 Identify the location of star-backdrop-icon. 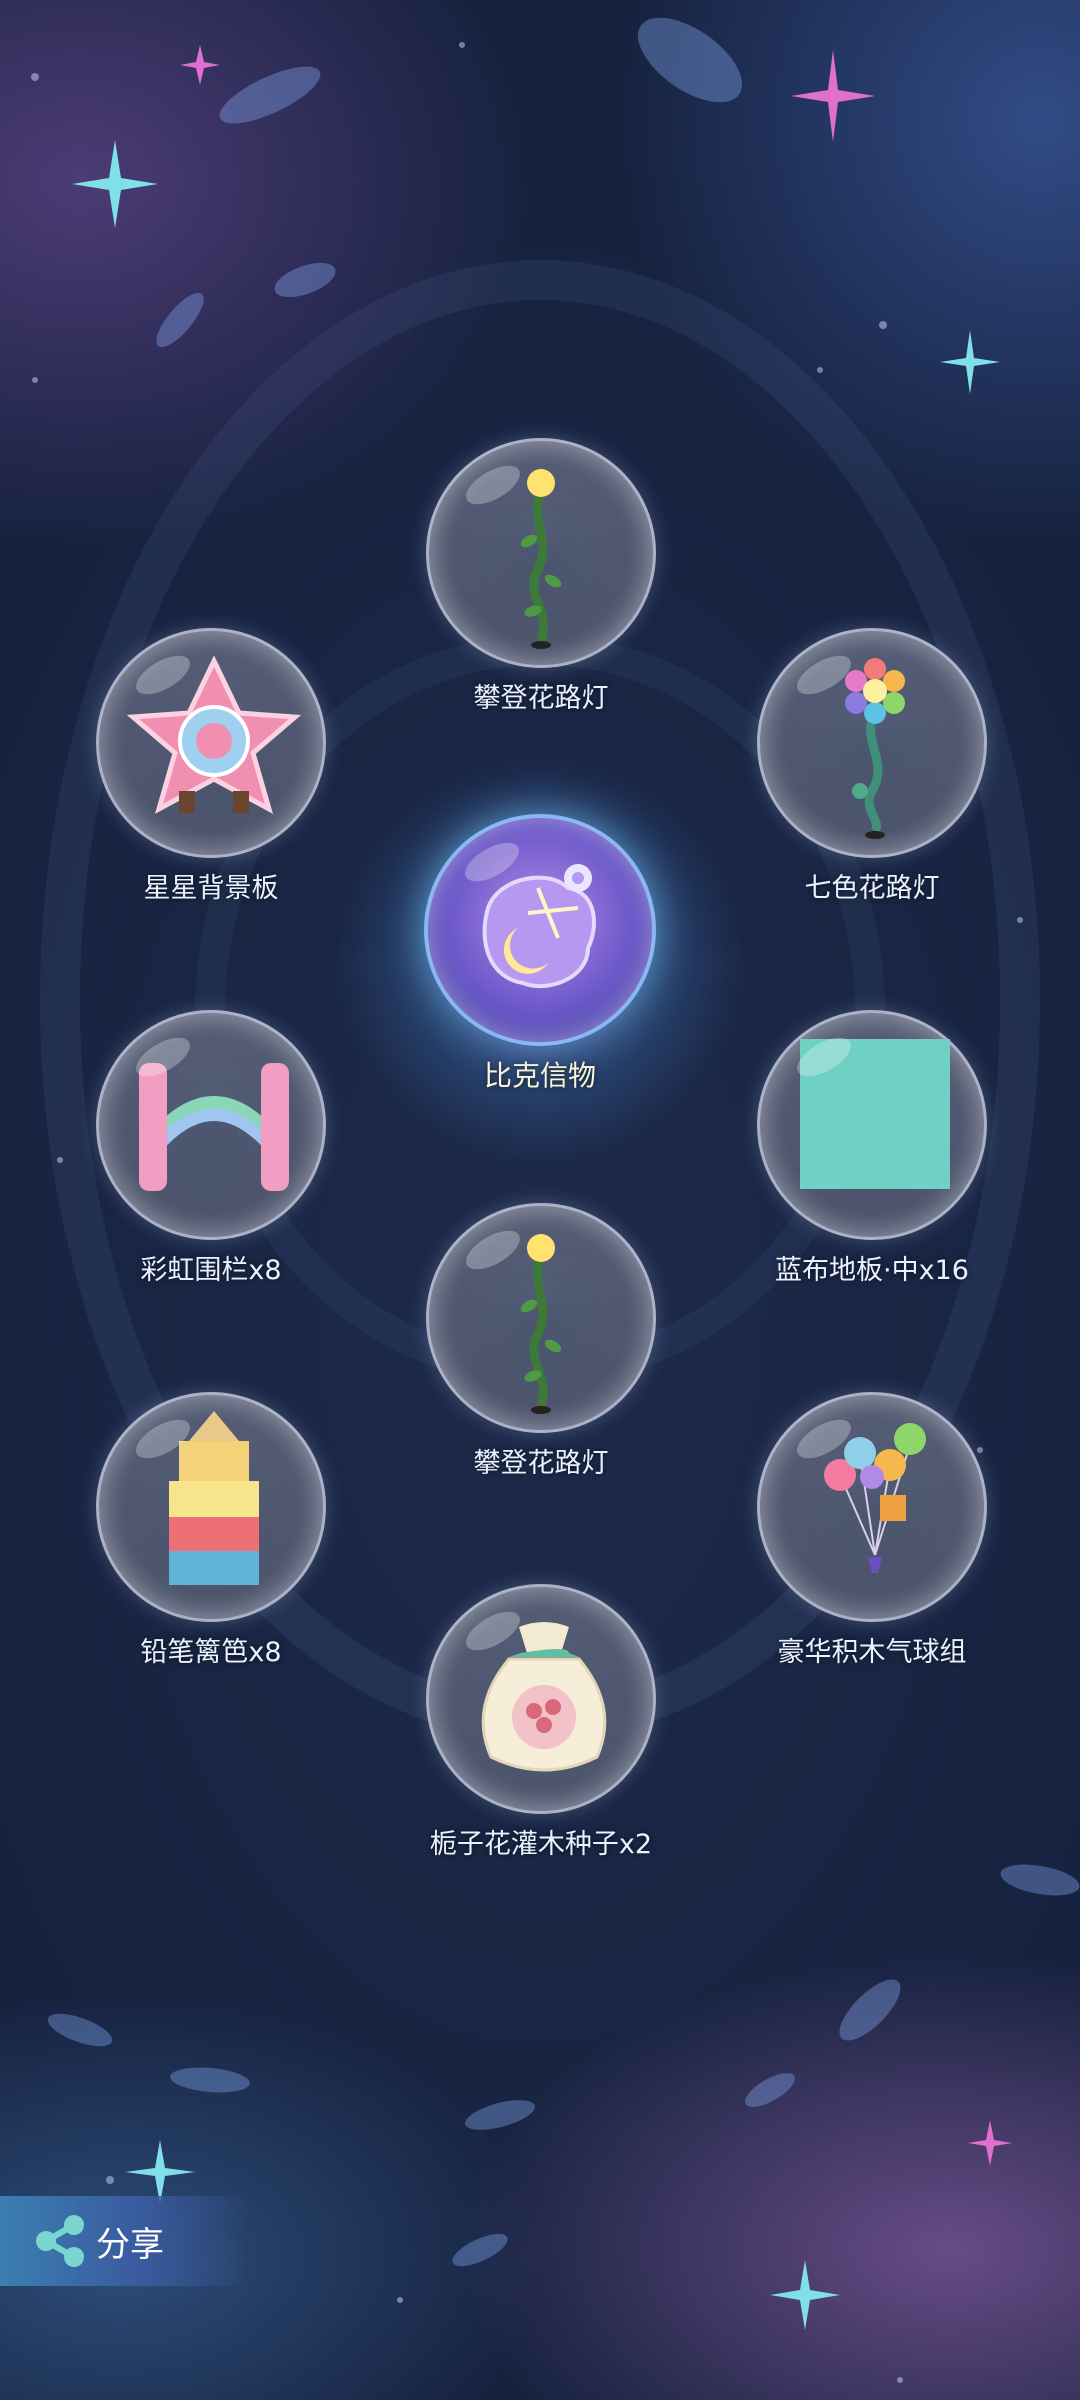
(214, 735).